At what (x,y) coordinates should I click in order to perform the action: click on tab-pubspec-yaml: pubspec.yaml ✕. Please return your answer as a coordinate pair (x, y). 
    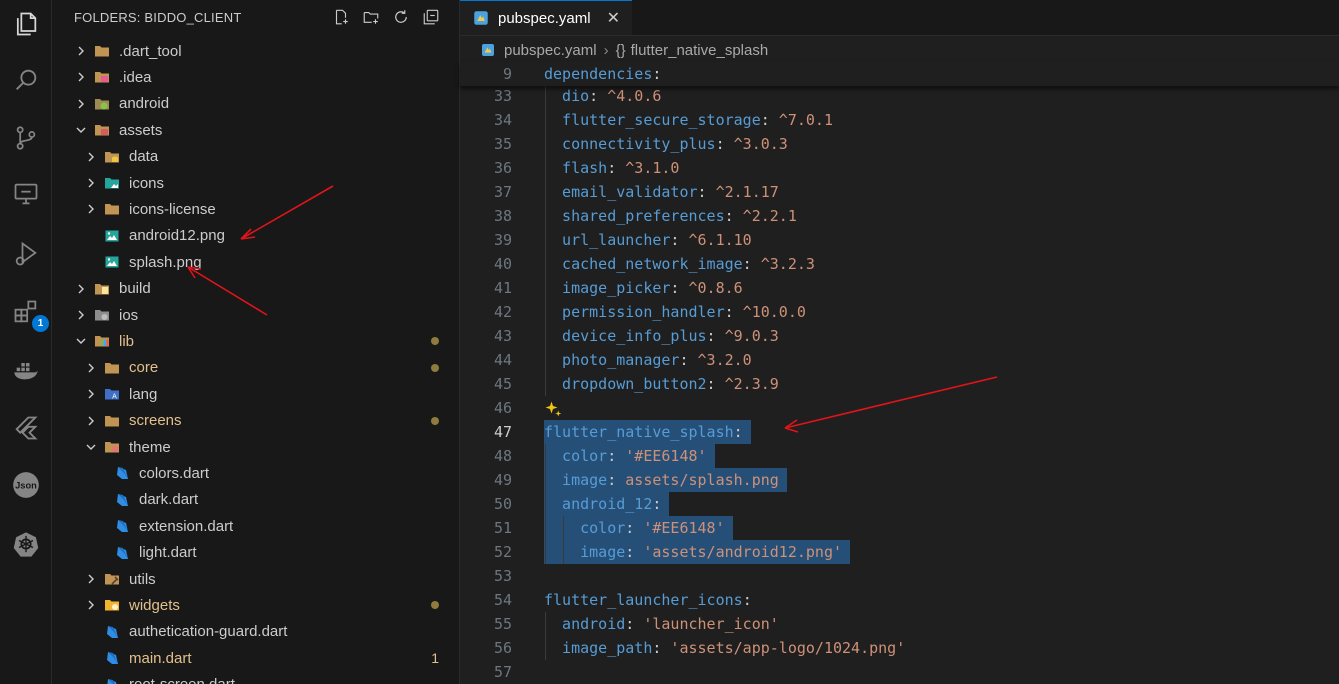
    Looking at the image, I should click on (546, 17).